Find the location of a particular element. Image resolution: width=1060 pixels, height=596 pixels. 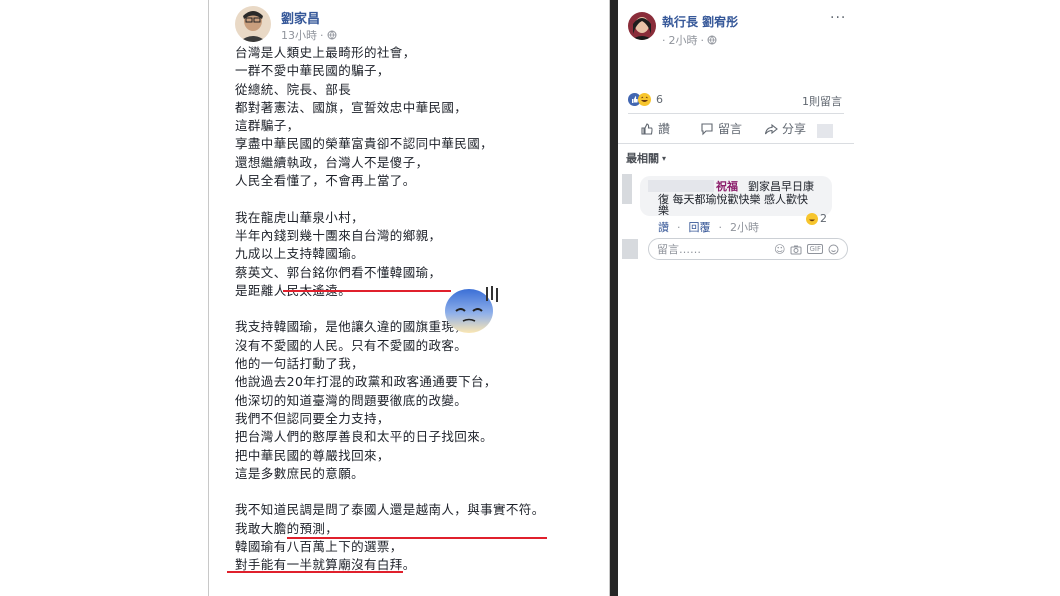

comment-like-link: 讚 is located at coordinates (663, 227).